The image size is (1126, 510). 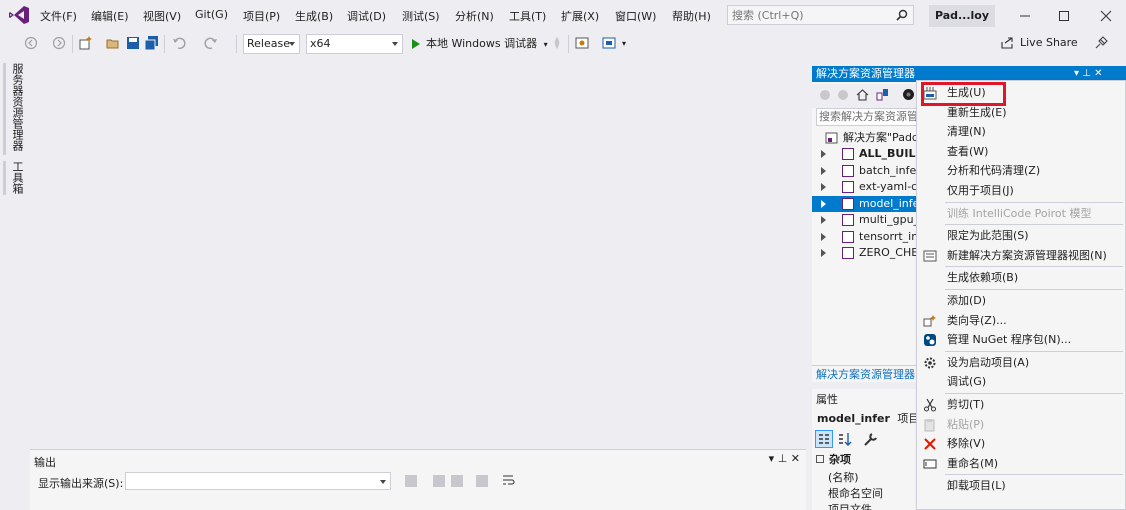 I want to click on maximize-icon, so click(x=1064, y=16).